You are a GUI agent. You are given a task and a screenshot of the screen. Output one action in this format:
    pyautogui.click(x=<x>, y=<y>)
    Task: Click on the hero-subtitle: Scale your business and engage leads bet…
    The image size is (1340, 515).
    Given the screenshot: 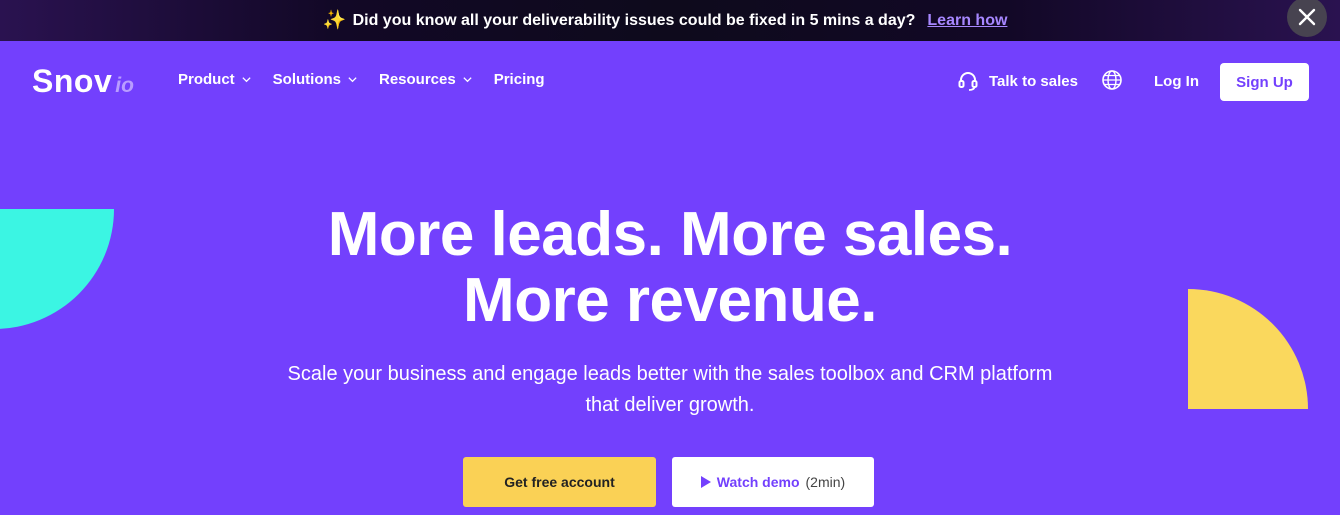 What is the action you would take?
    pyautogui.click(x=670, y=390)
    